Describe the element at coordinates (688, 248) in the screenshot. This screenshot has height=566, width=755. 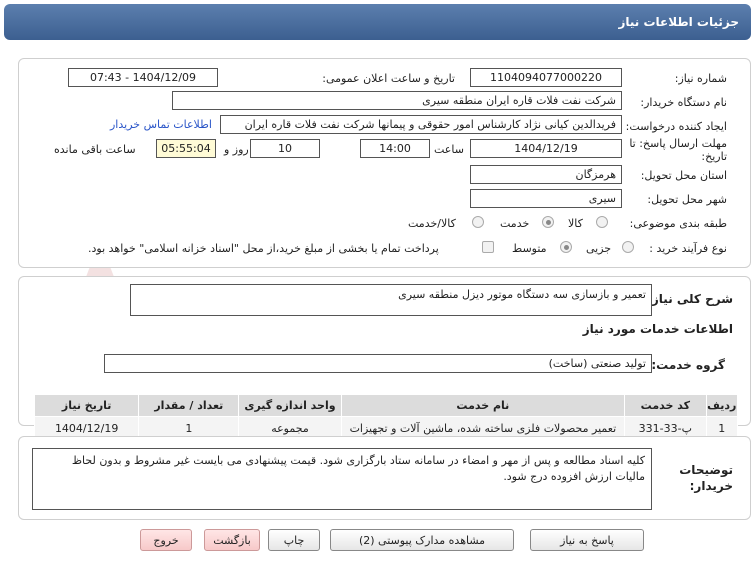
I see `process-label: نوع فرآیند خرید :` at that location.